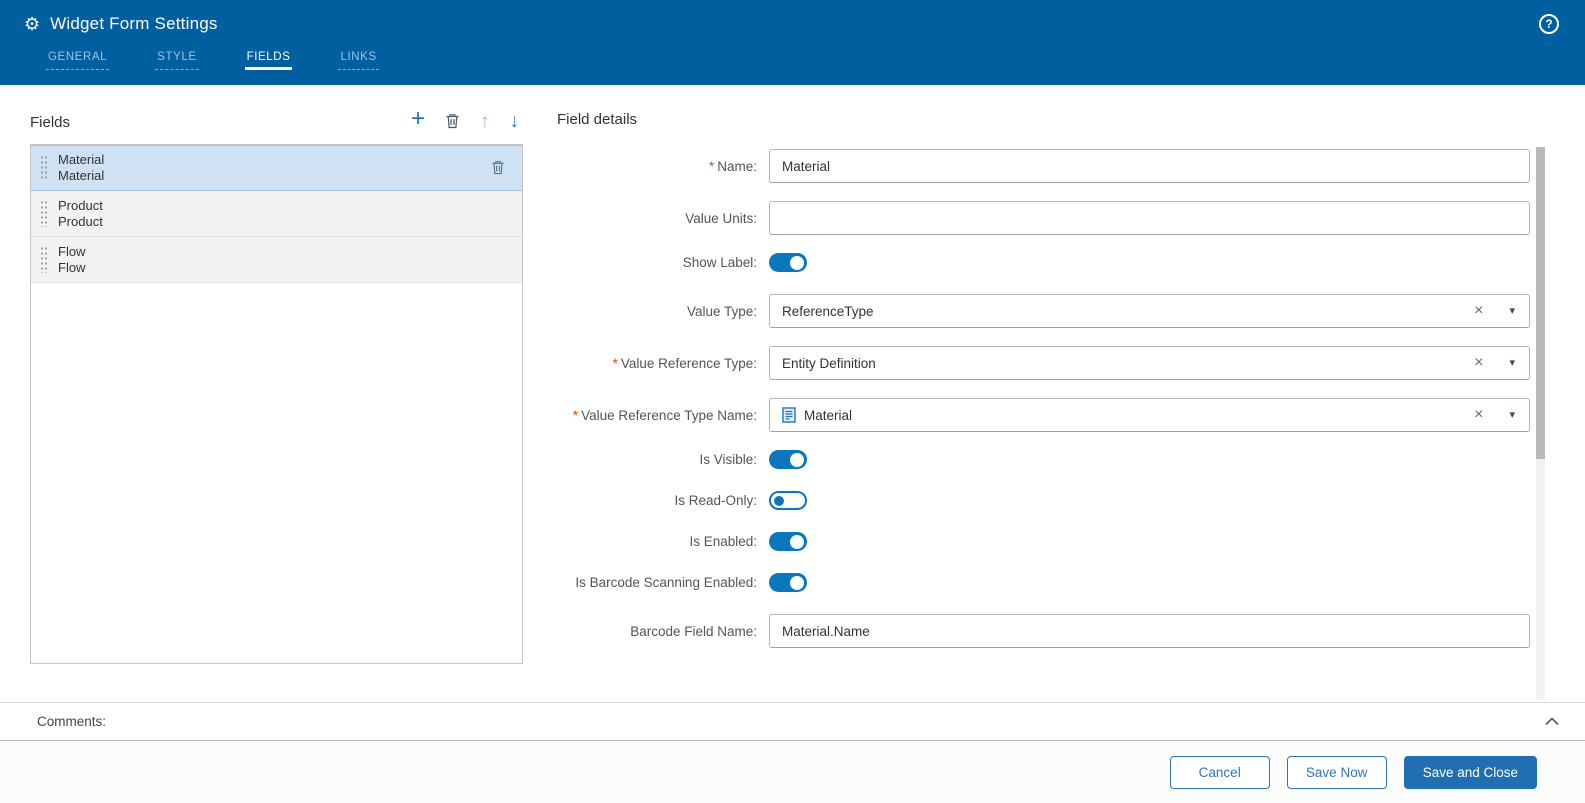  I want to click on show-label-row: Show Label:, so click(1043, 262).